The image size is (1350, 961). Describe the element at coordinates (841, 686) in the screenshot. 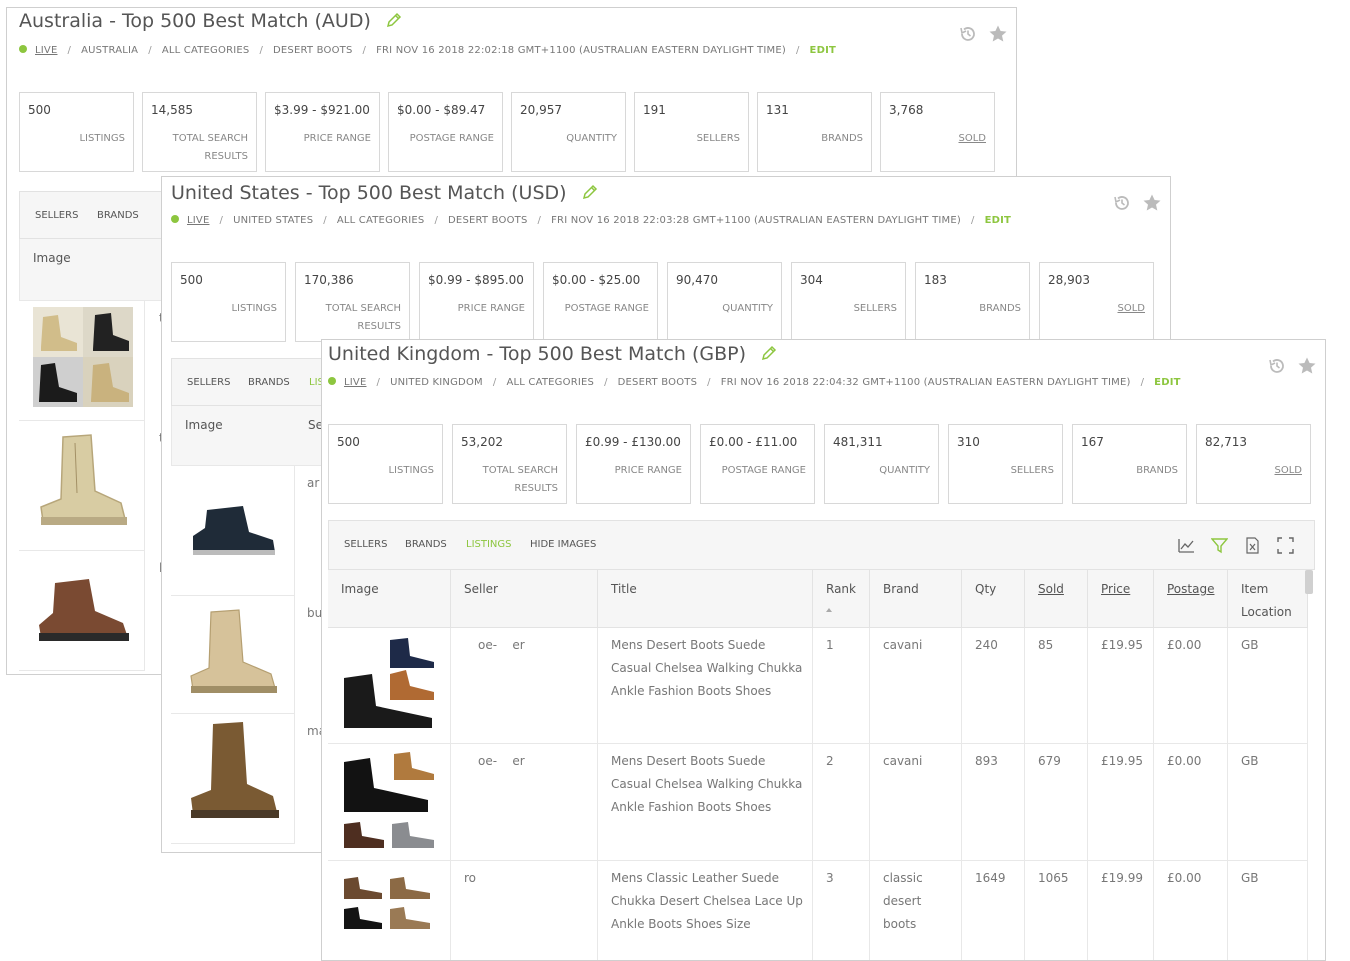

I see `table-cell-rank: 1` at that location.